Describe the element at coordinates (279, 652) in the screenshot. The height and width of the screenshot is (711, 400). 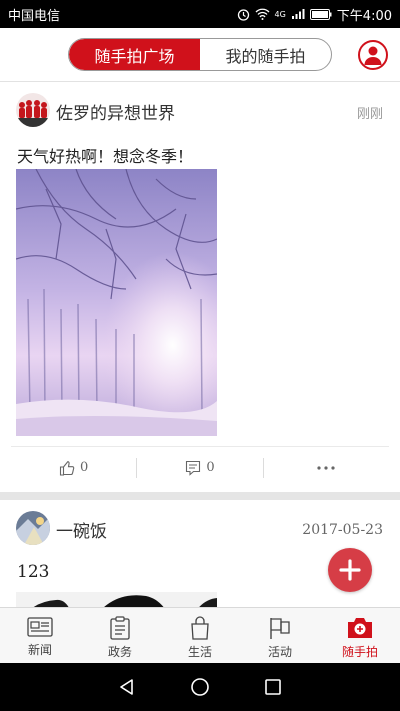
I see `tab-label: 活动` at that location.